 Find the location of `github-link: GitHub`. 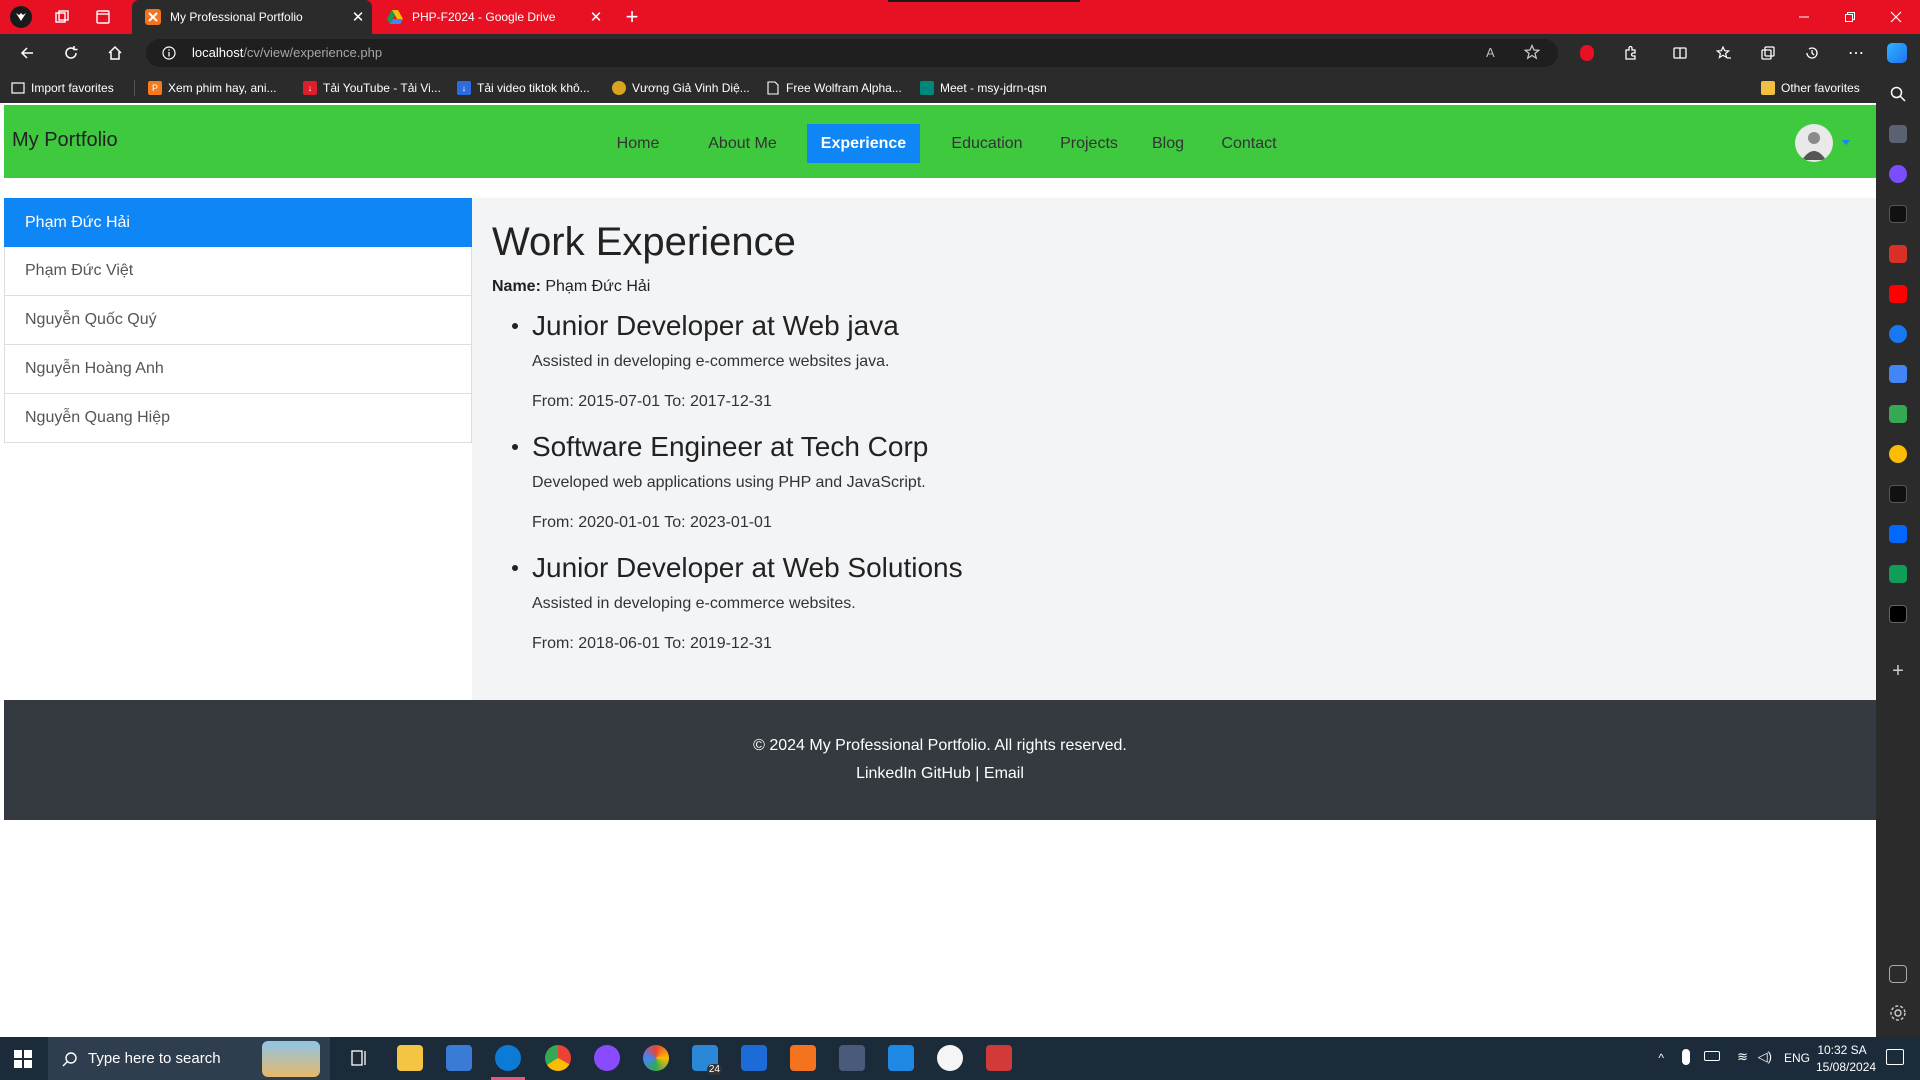

github-link: GitHub is located at coordinates (946, 773).